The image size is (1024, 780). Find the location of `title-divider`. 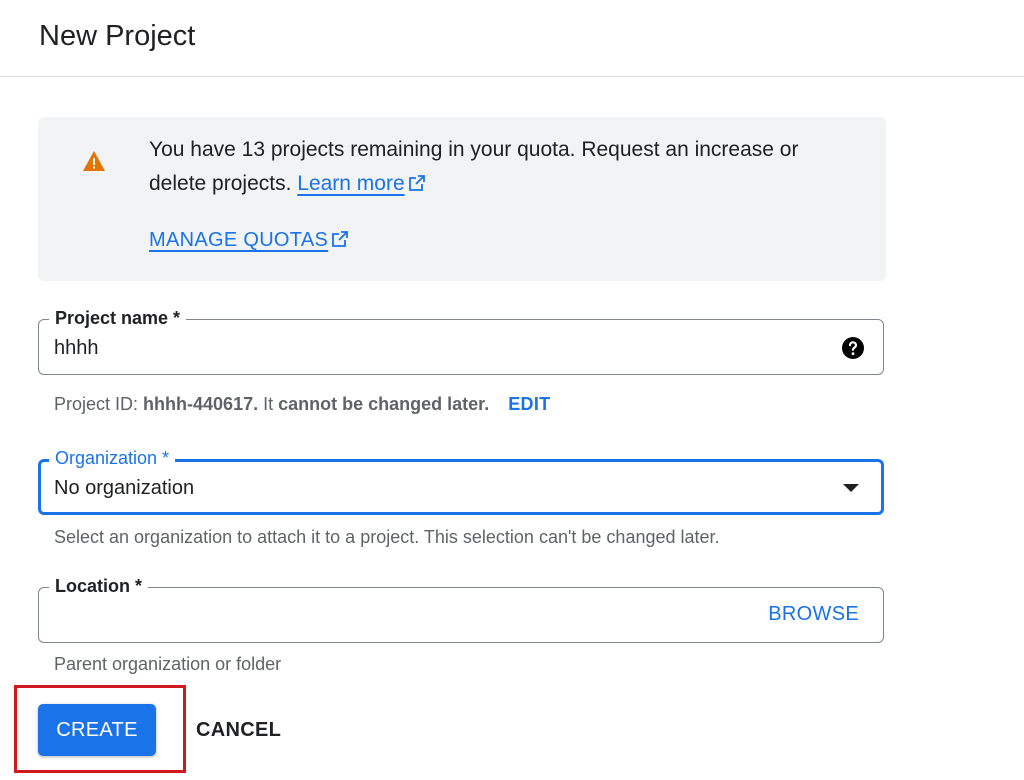

title-divider is located at coordinates (512, 76).